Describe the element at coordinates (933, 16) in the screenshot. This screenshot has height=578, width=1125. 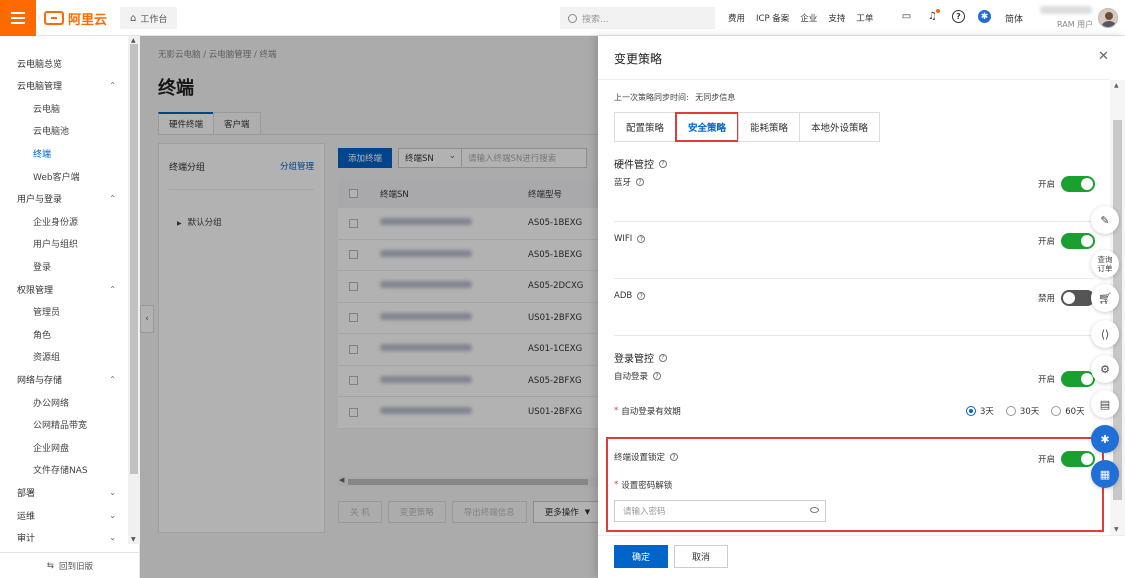
I see `bell-icon: ♫` at that location.